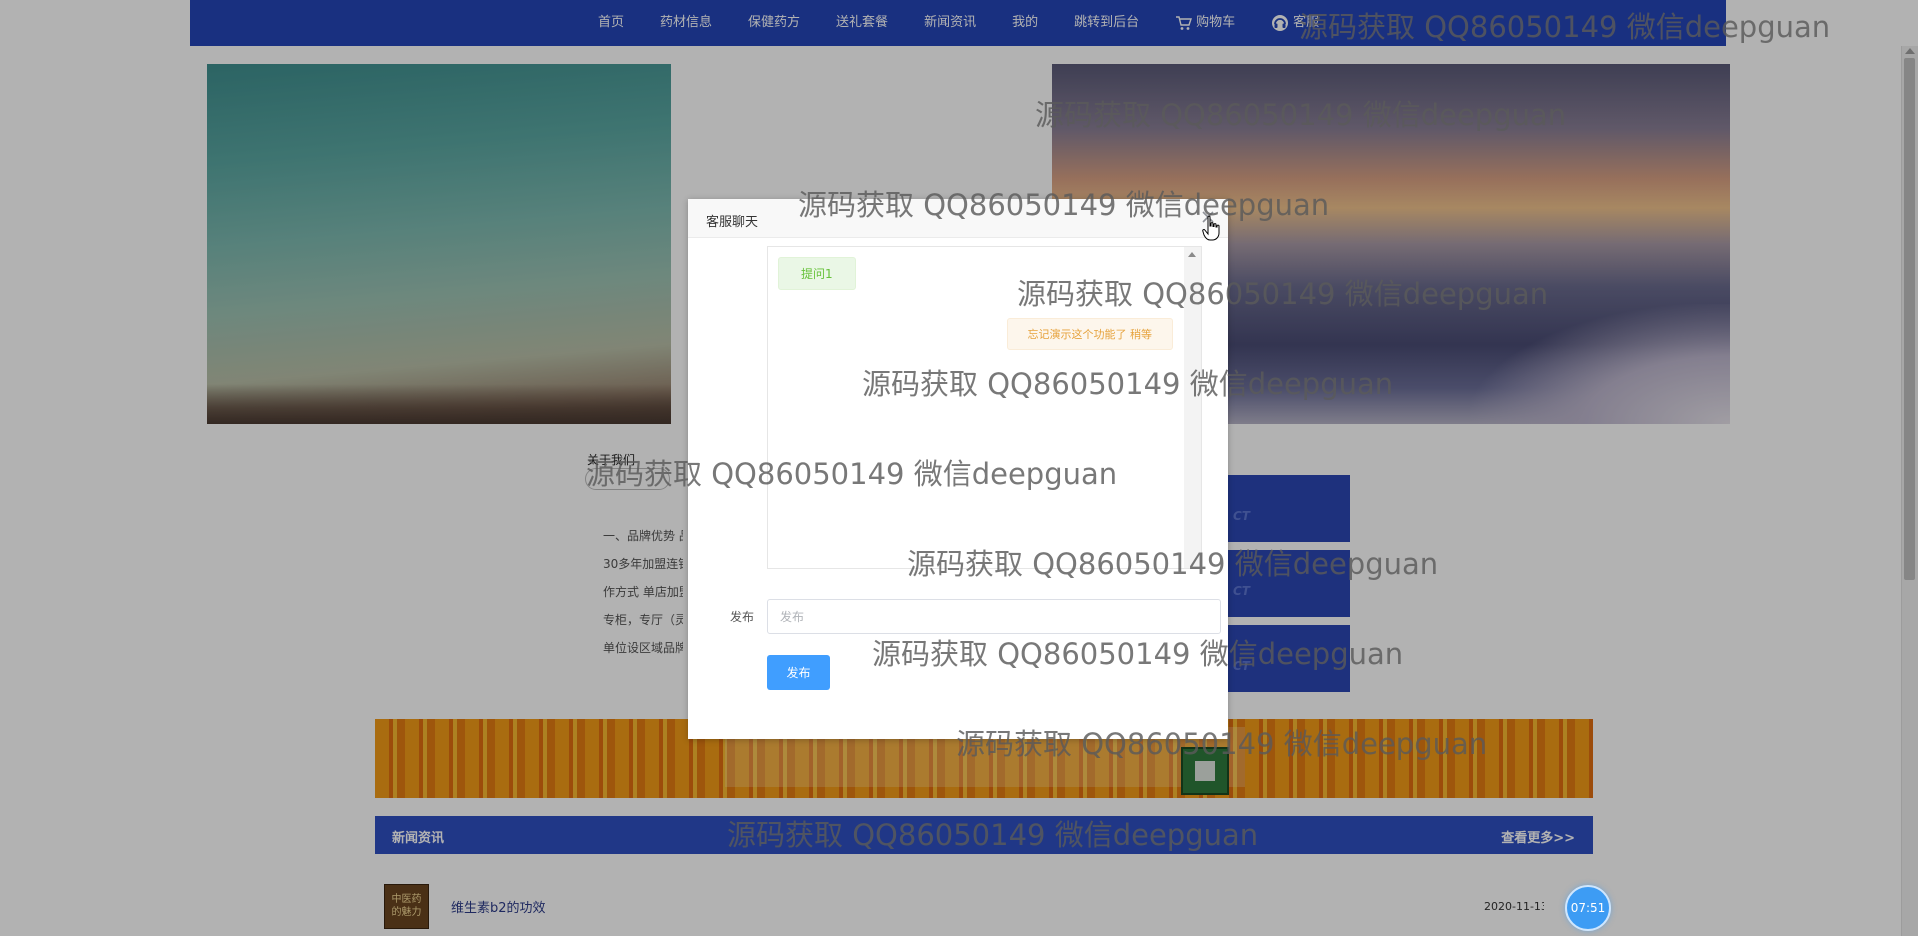 This screenshot has height=936, width=1918. What do you see at coordinates (958, 218) in the screenshot?
I see `dialog-header: 客服聊天` at bounding box center [958, 218].